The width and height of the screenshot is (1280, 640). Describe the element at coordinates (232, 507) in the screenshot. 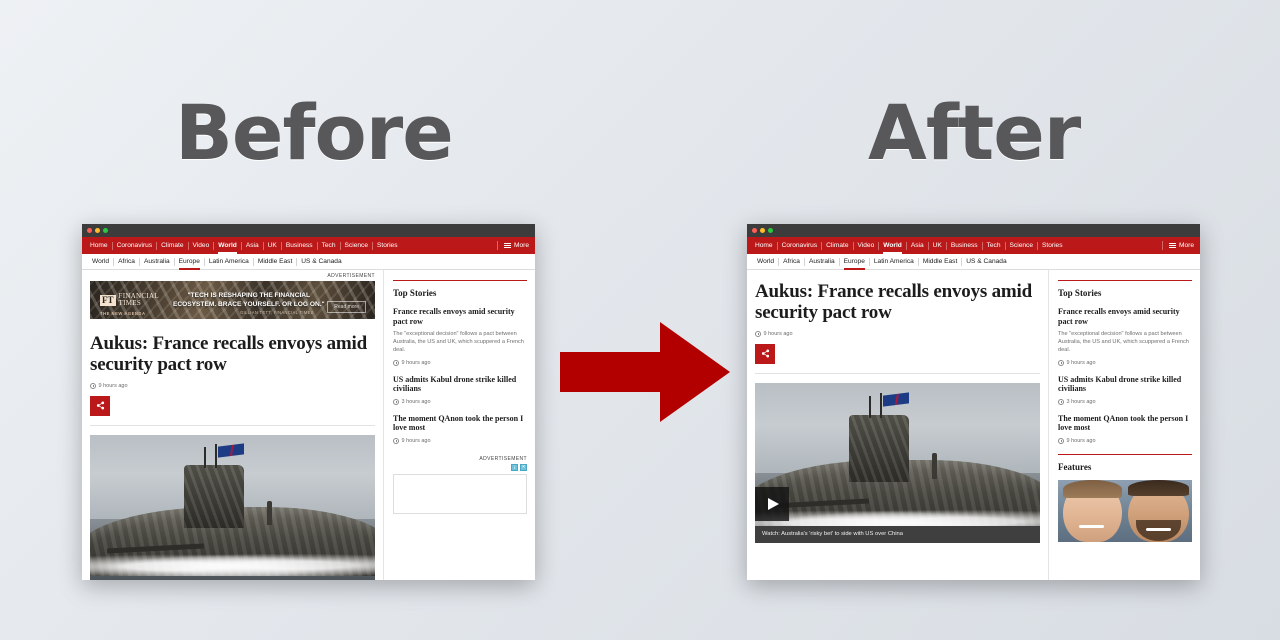

I see `article-media` at that location.